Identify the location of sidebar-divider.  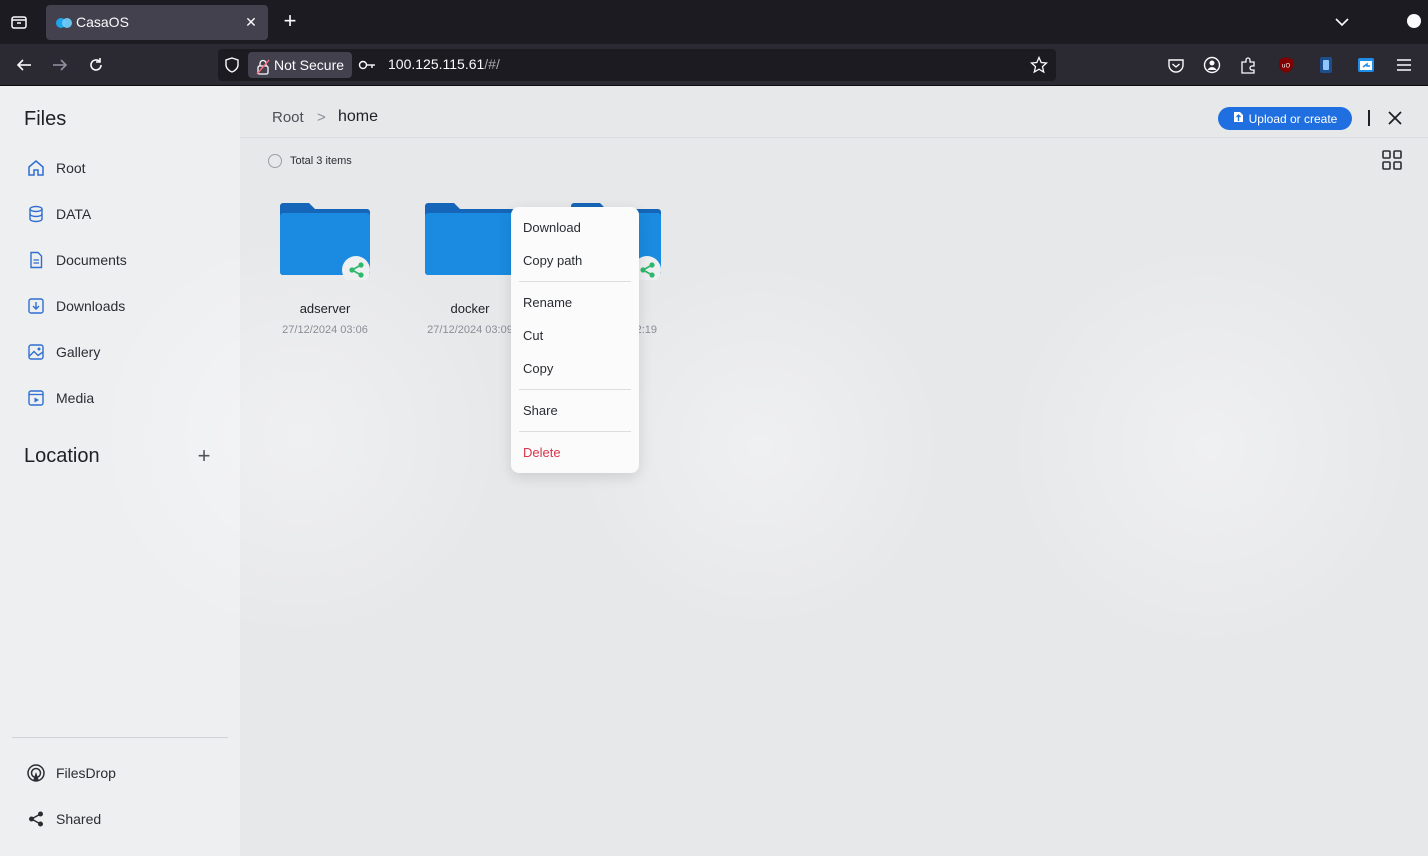
(120, 737).